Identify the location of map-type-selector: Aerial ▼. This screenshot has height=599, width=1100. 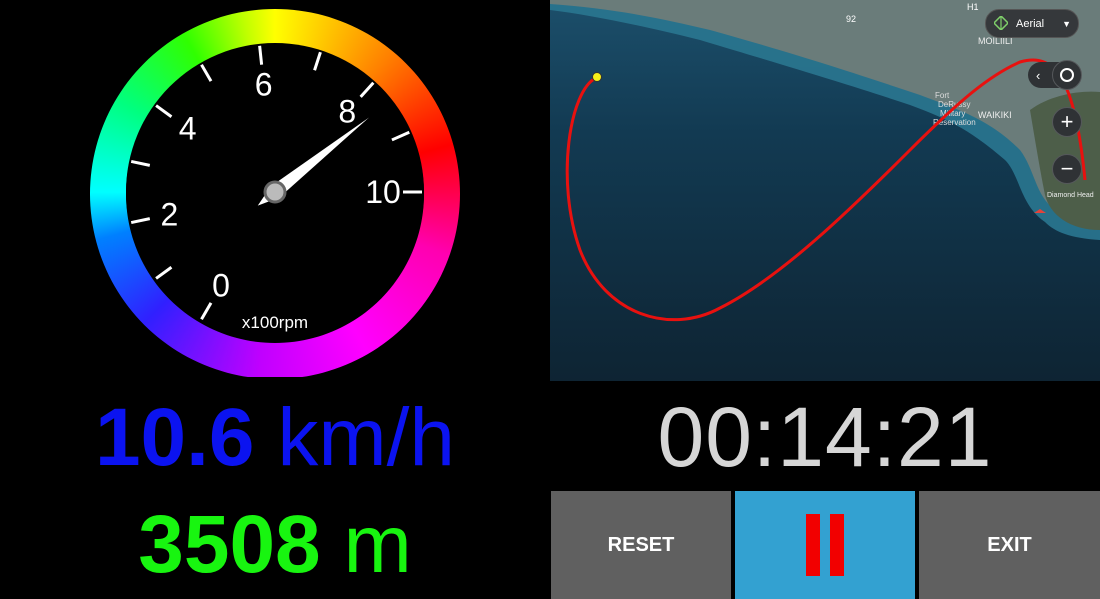
(1032, 23).